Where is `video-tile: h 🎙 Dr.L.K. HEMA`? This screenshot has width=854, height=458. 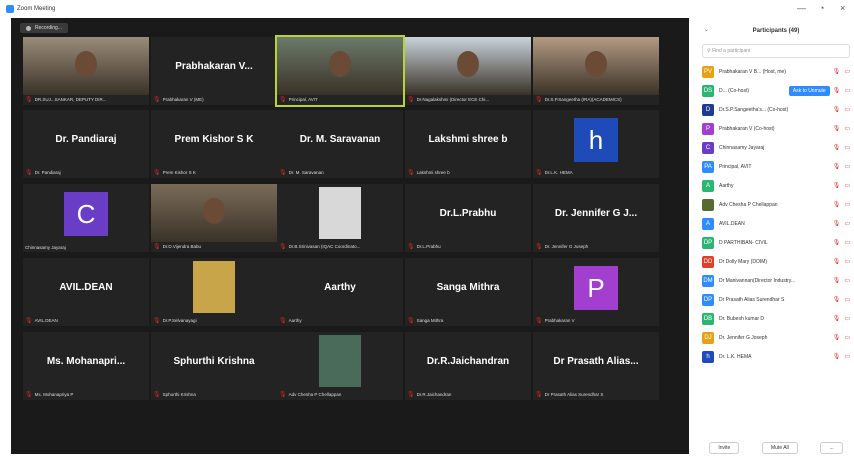
video-tile: h 🎙 Dr.L.K. HEMA is located at coordinates (596, 144).